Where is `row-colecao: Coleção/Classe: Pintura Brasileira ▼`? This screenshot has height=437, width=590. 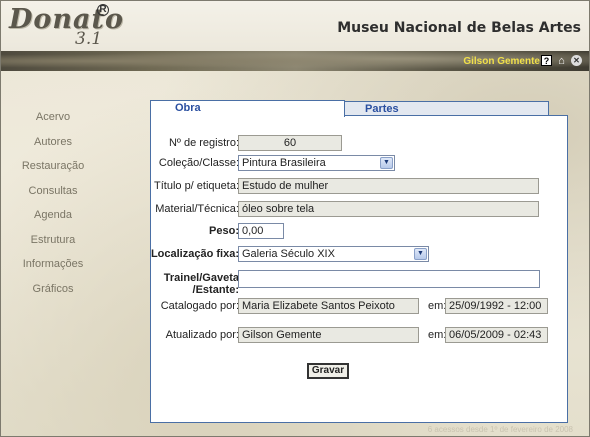 row-colecao: Coleção/Classe: Pintura Brasileira ▼ is located at coordinates (360, 164).